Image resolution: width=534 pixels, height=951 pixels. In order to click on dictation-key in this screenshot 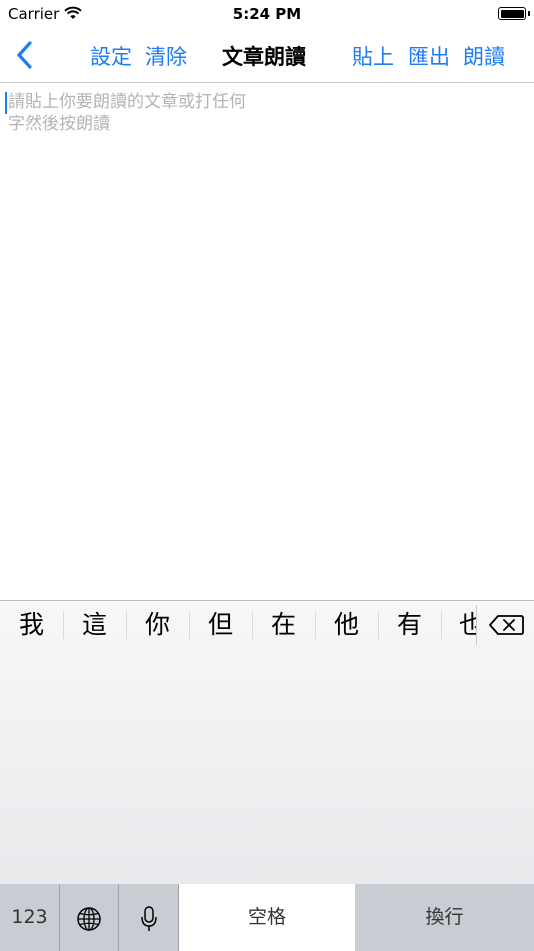, I will do `click(149, 917)`.